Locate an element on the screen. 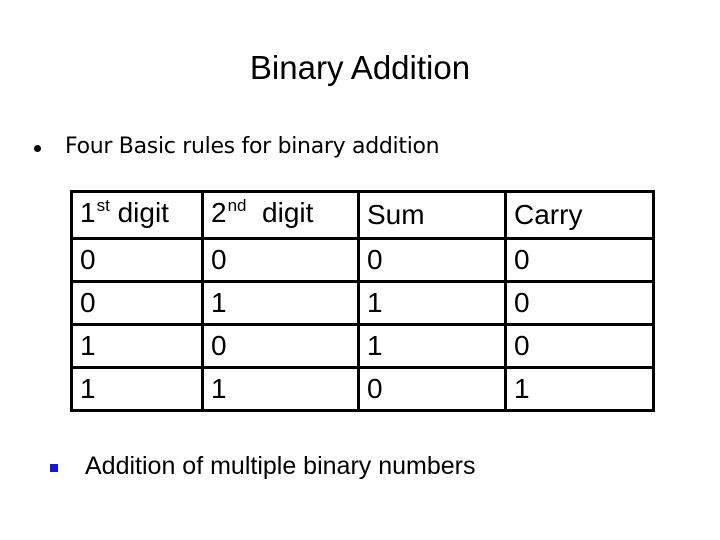  slide-title: Binary Addition is located at coordinates (360, 67).